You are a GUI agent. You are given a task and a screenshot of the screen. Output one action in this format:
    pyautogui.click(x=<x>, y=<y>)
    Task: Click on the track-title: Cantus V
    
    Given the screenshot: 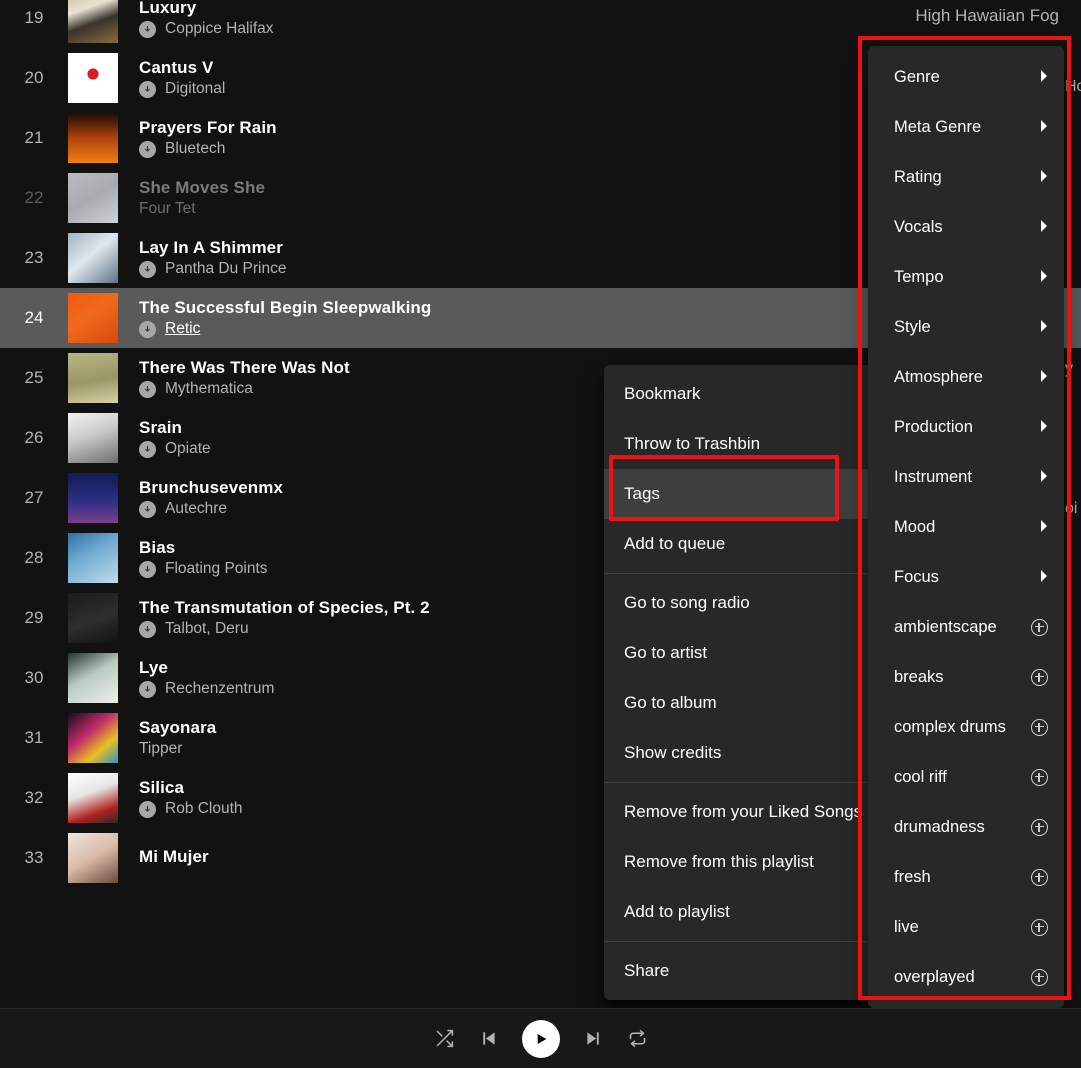 What is the action you would take?
    pyautogui.click(x=182, y=68)
    